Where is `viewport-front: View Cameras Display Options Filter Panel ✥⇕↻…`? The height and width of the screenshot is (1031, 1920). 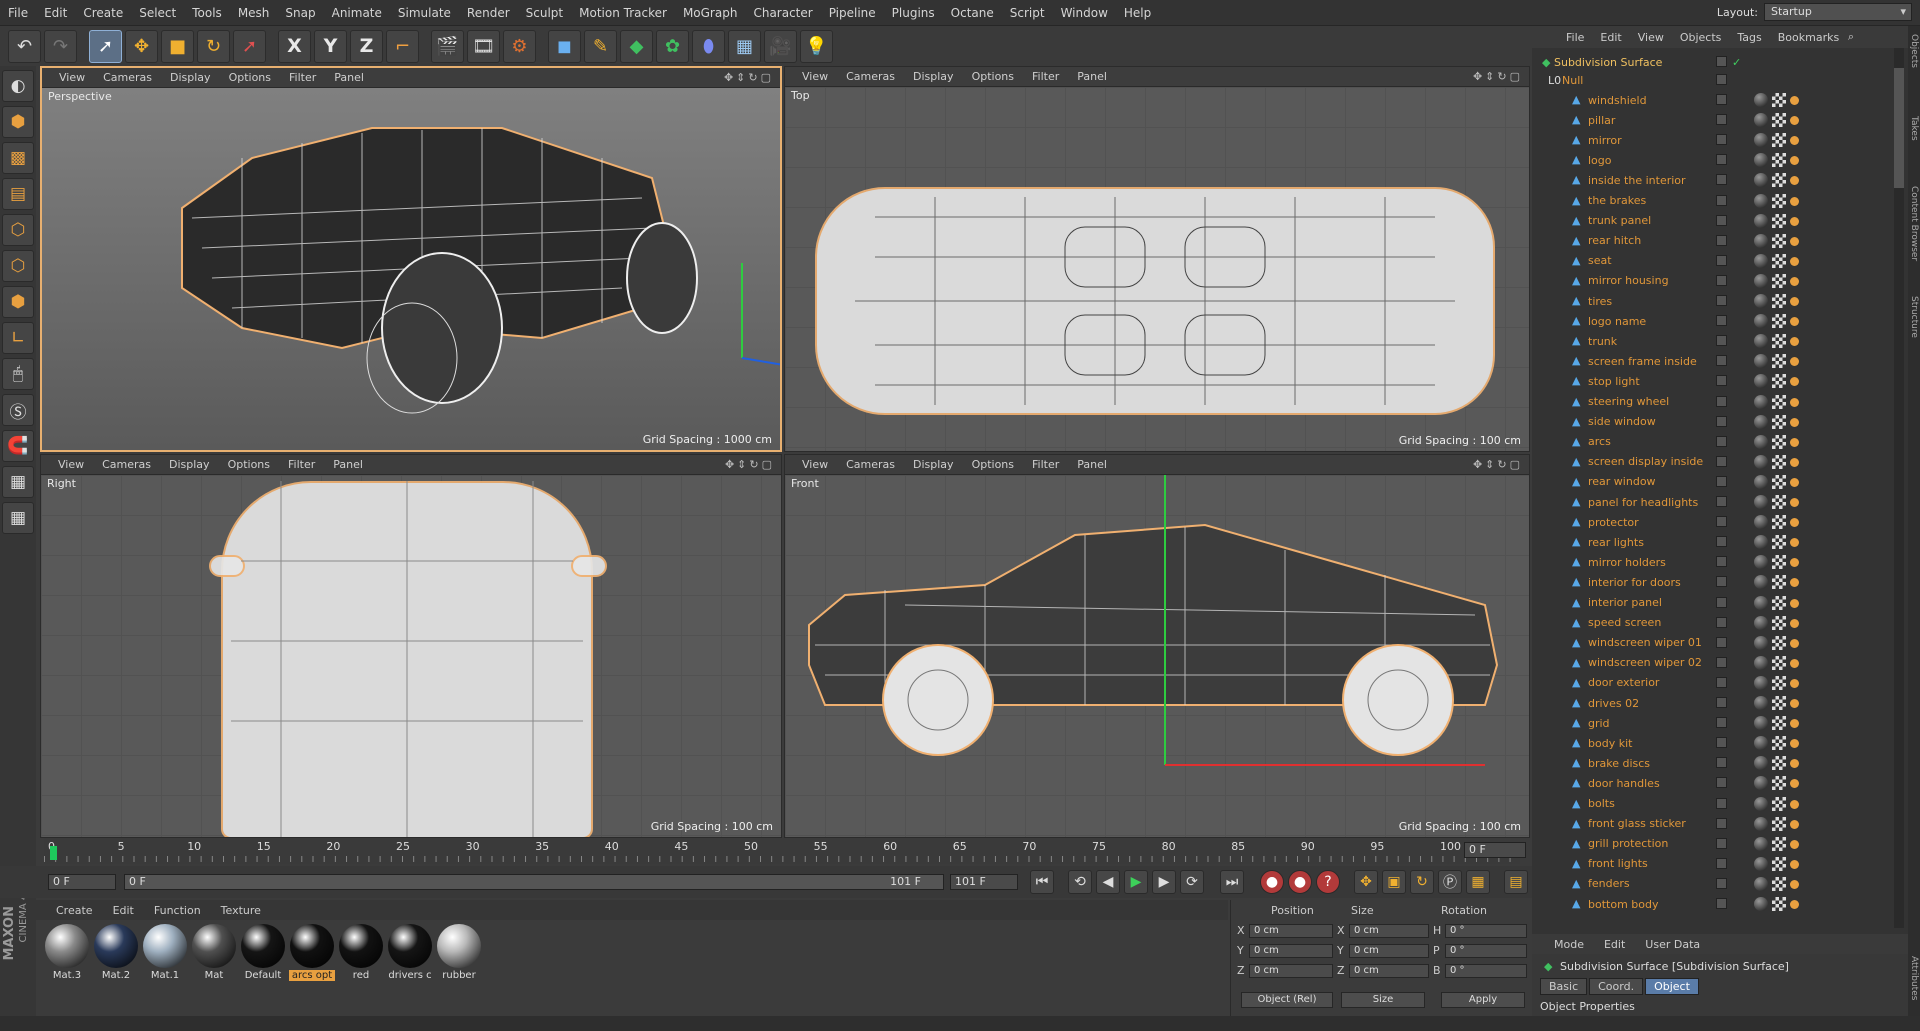 viewport-front: View Cameras Display Options Filter Panel ✥⇕↻… is located at coordinates (1157, 646).